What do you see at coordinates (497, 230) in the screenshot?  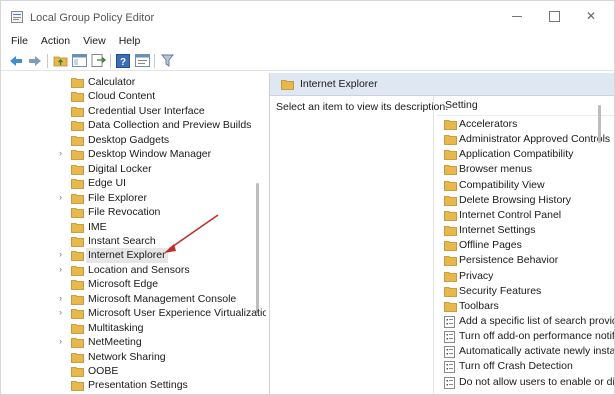 I see `setting-label: Internet Settings` at bounding box center [497, 230].